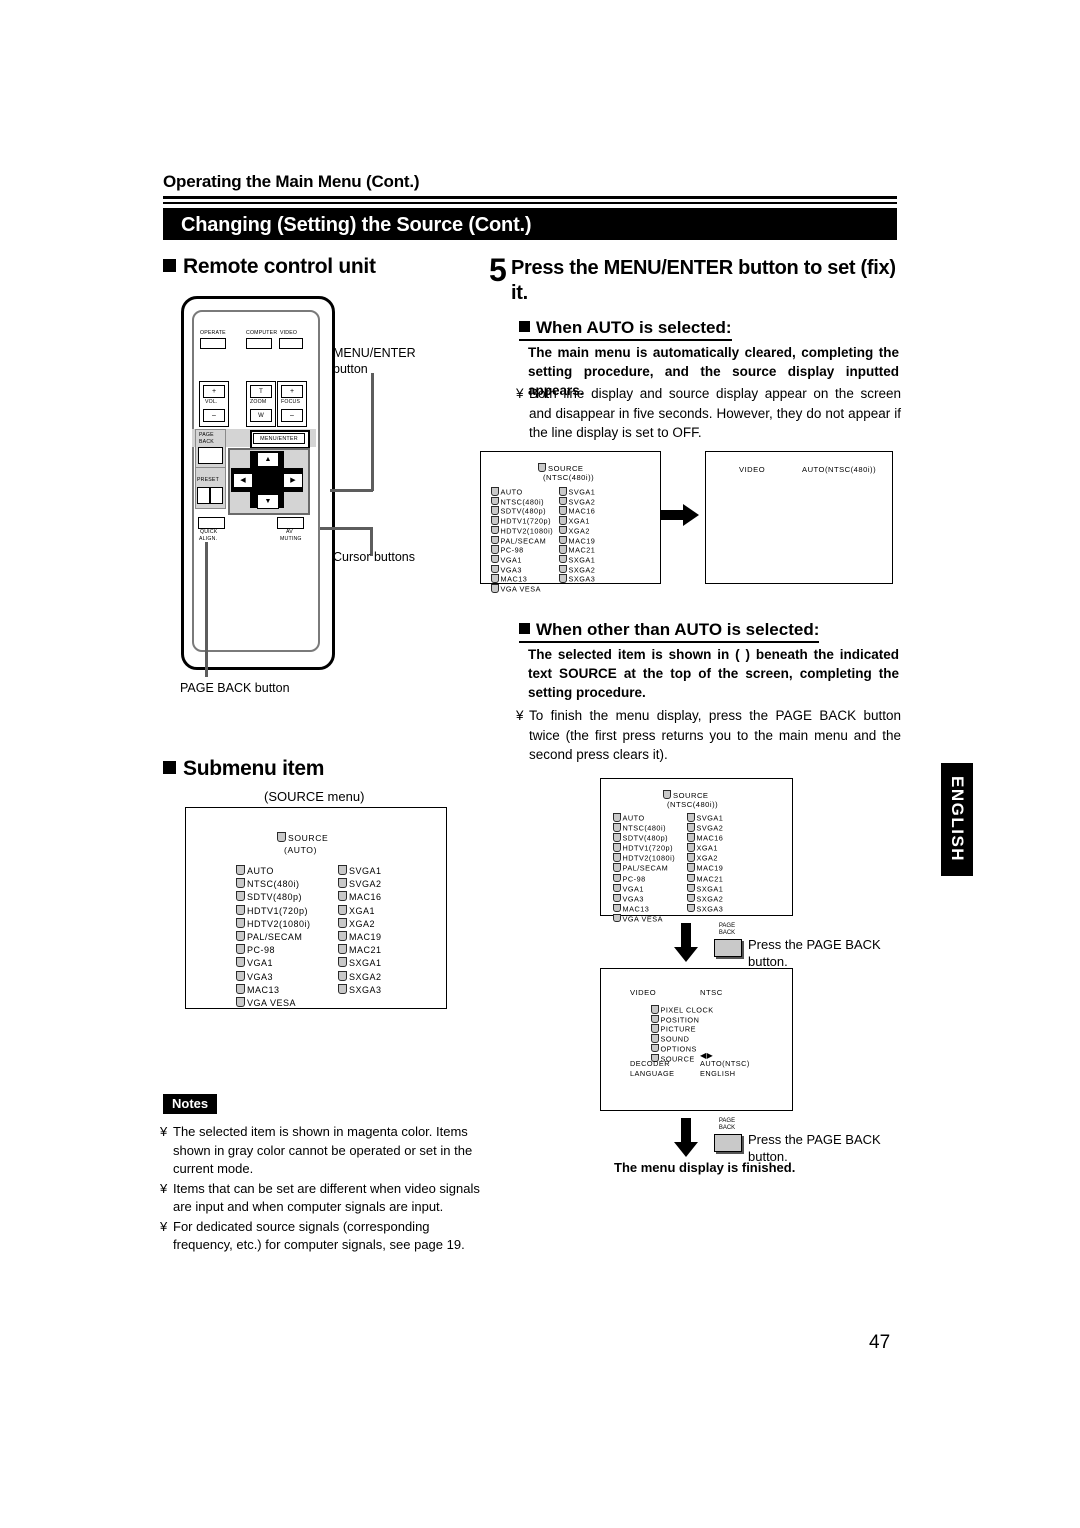  What do you see at coordinates (682, 1010) in the screenshot?
I see `osd-list-item: PIXEL CLOCK` at bounding box center [682, 1010].